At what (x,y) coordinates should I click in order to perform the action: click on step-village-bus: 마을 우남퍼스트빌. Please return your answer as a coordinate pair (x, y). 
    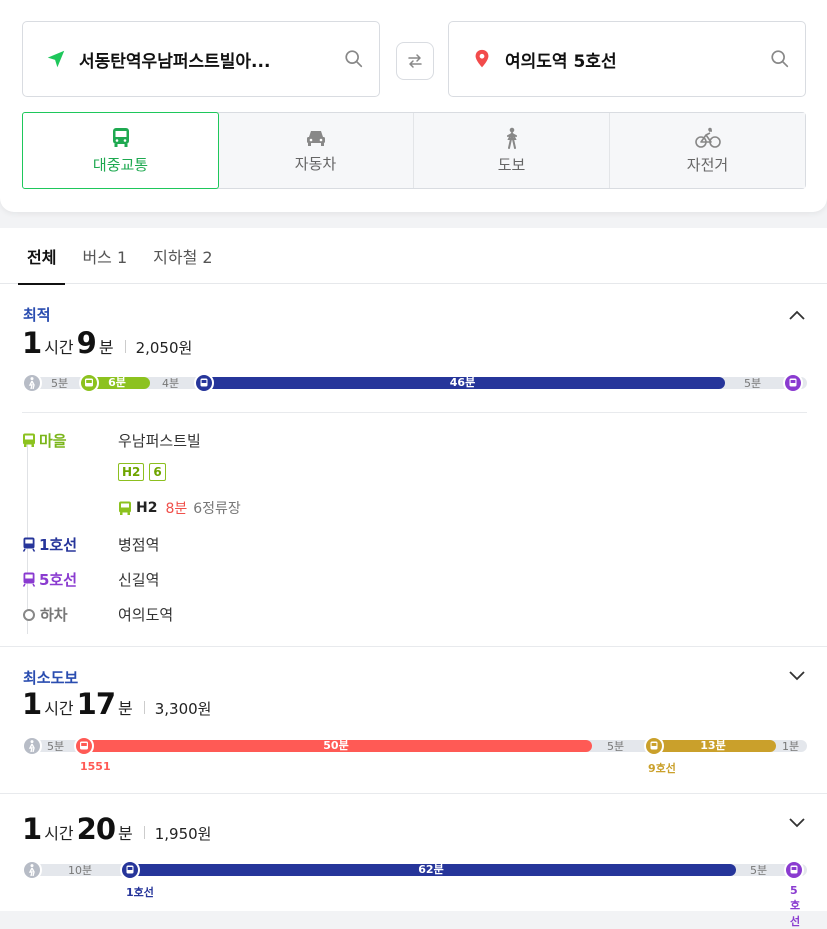
    Looking at the image, I should click on (111, 440).